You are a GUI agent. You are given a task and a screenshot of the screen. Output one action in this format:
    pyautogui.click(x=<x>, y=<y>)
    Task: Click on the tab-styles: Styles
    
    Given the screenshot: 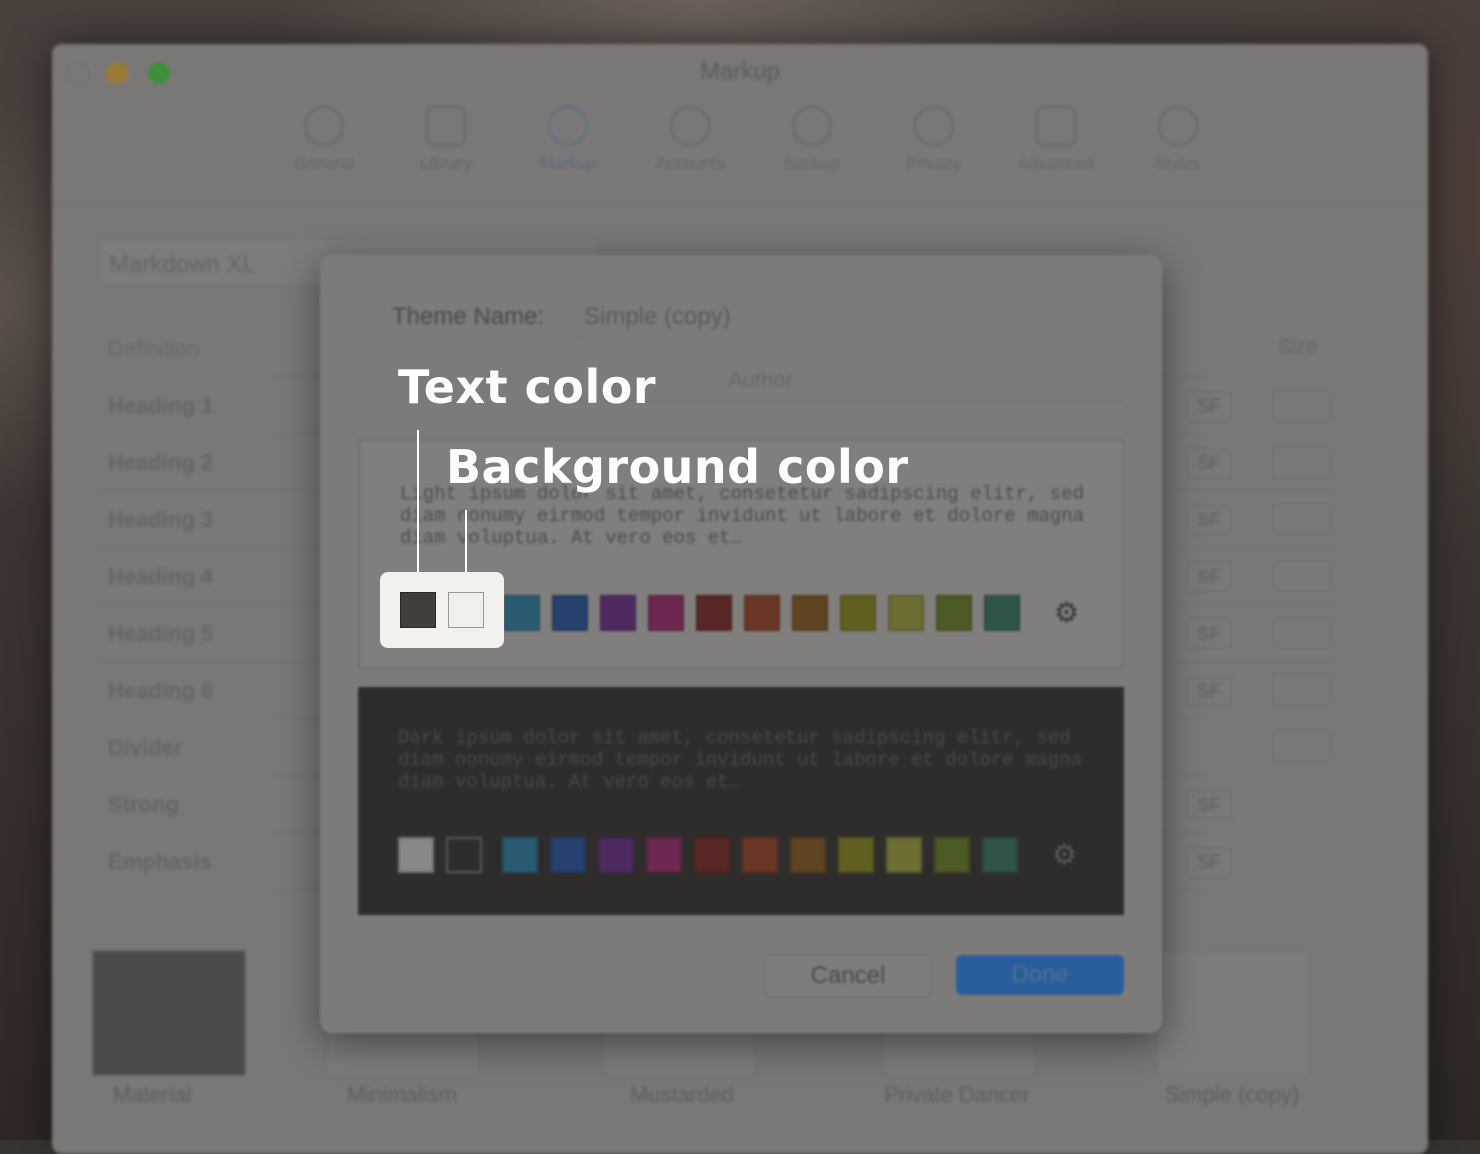 What is the action you would take?
    pyautogui.click(x=1178, y=140)
    